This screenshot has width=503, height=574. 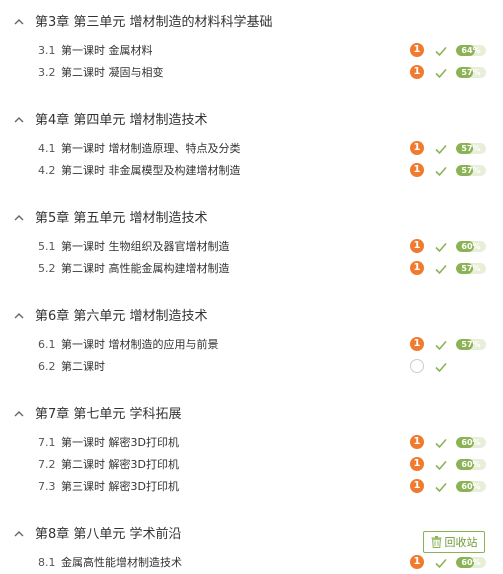 I want to click on progress-pill: 64%, so click(x=471, y=50).